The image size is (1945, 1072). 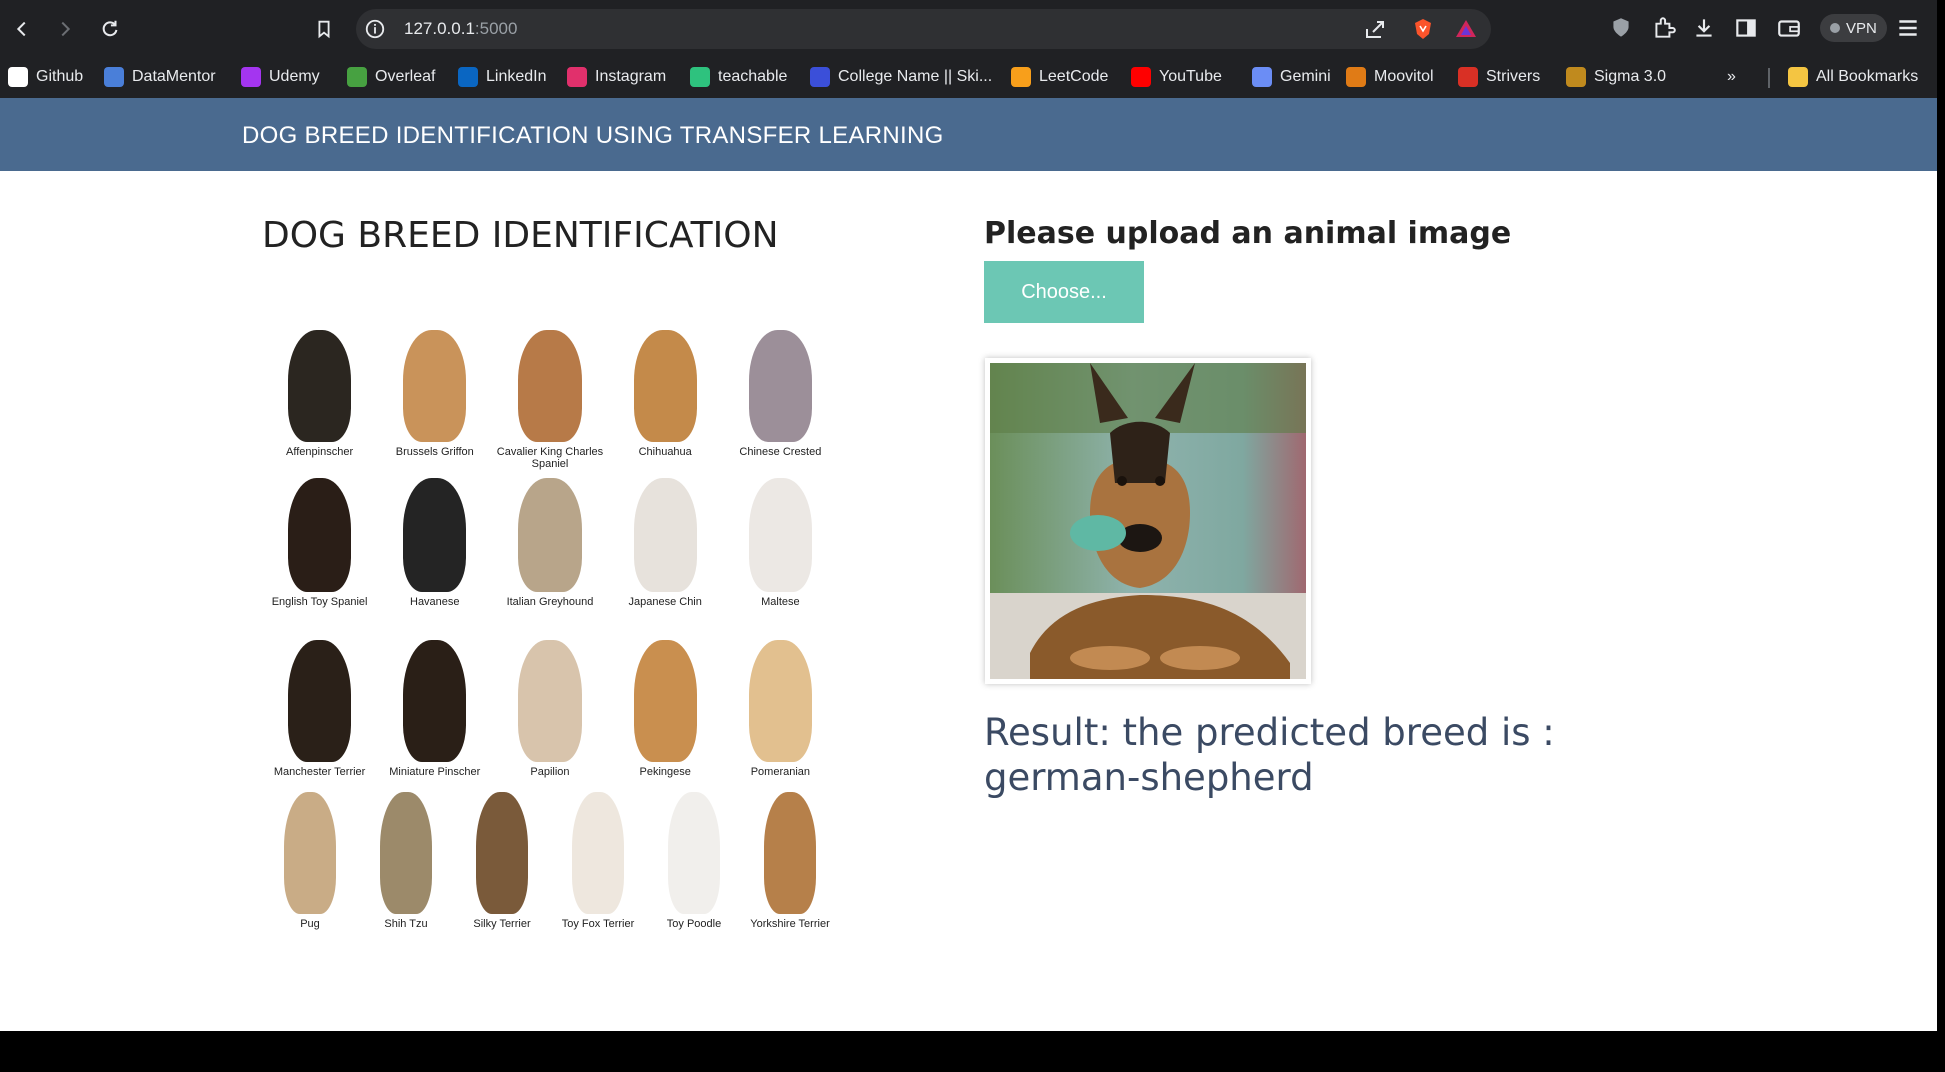 I want to click on bookmark-item: LinkedIn, so click(x=502, y=77).